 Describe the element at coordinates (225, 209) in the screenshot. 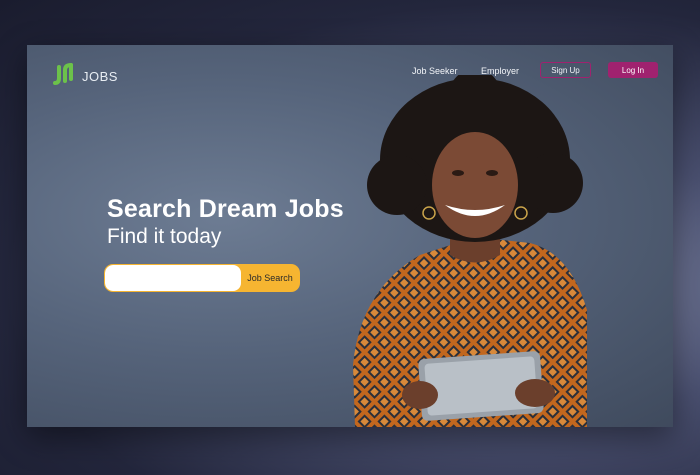

I see `hero-title: Search Dream Jobs` at that location.